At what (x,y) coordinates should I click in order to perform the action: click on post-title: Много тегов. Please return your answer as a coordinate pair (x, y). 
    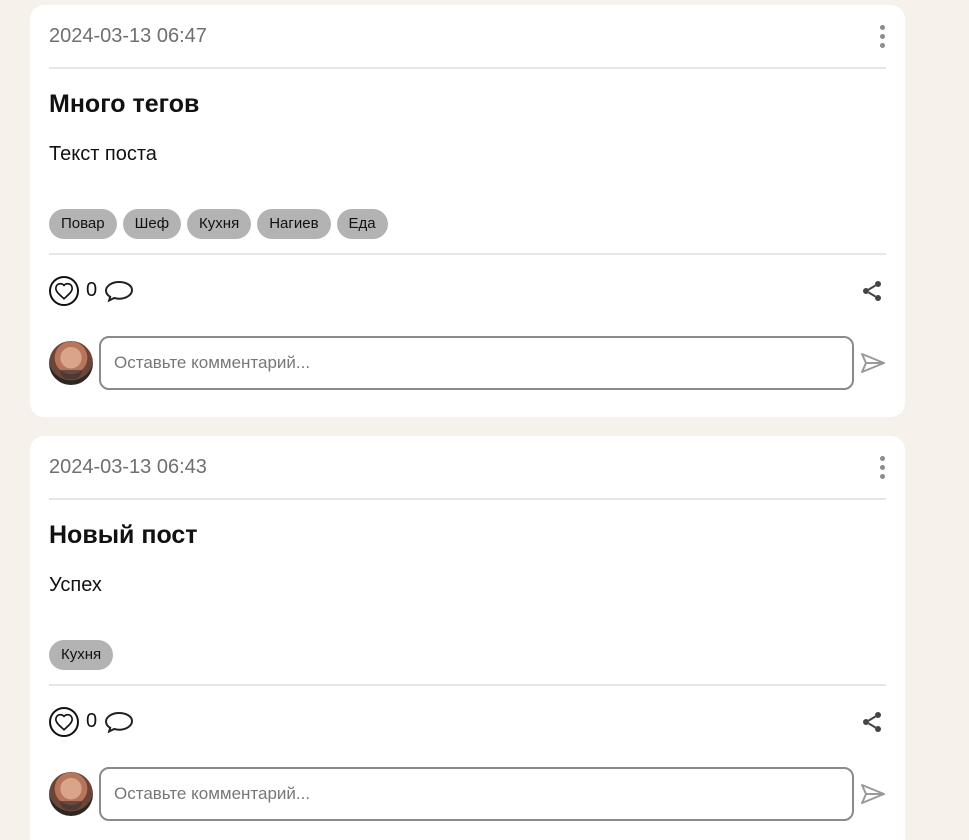
    Looking at the image, I should click on (124, 104).